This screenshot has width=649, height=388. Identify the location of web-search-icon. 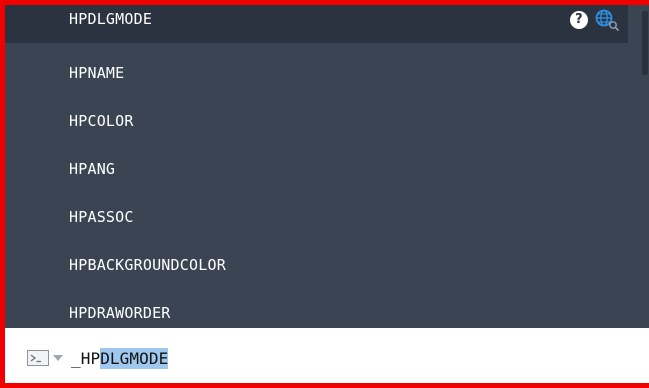
(607, 20).